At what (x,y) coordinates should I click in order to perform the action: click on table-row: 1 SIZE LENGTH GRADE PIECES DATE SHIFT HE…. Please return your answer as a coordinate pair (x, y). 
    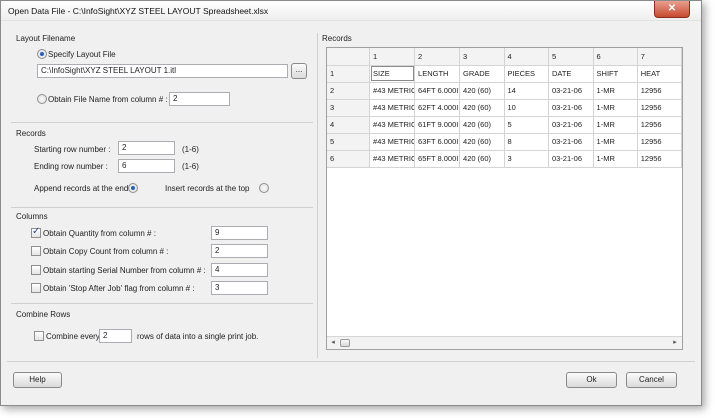
    Looking at the image, I should click on (504, 74).